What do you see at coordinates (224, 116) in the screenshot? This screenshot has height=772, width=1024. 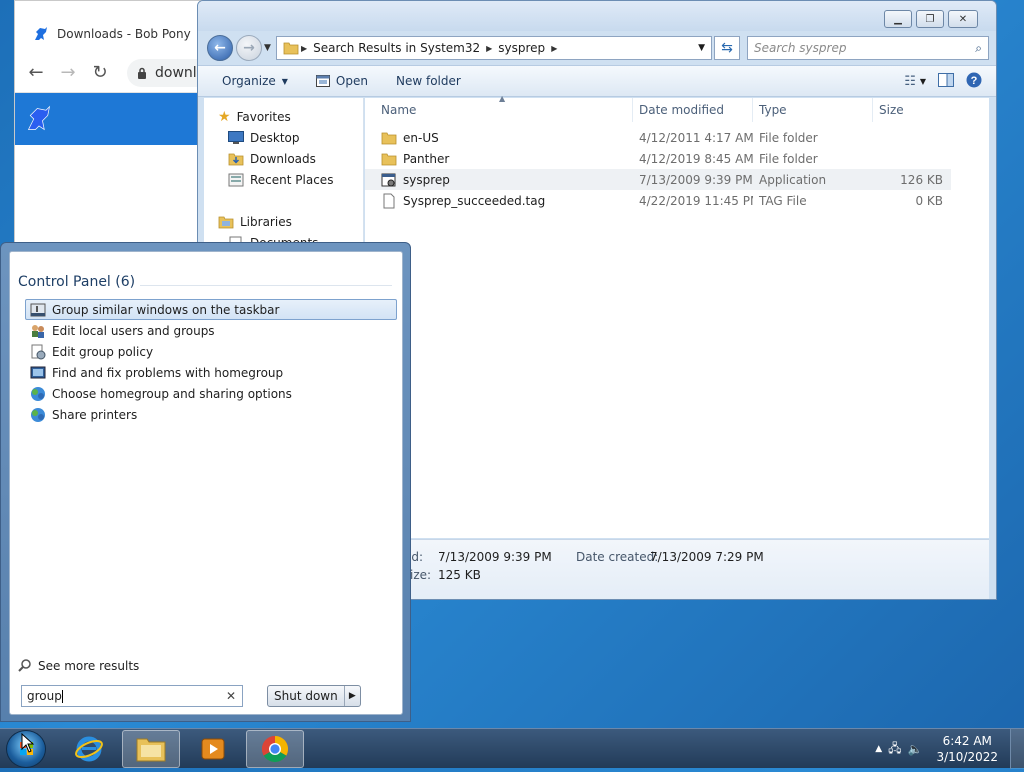 I see `star-icon: ★` at bounding box center [224, 116].